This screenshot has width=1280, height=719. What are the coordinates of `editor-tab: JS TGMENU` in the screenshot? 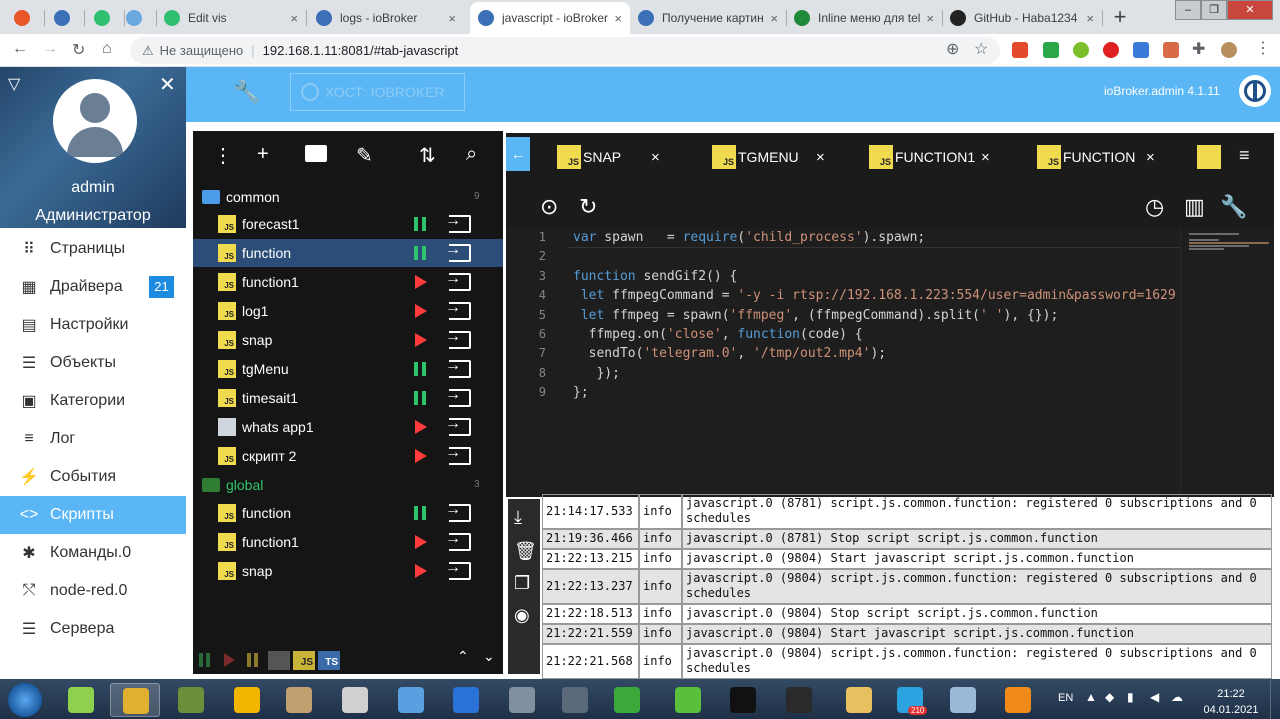 It's located at (755, 157).